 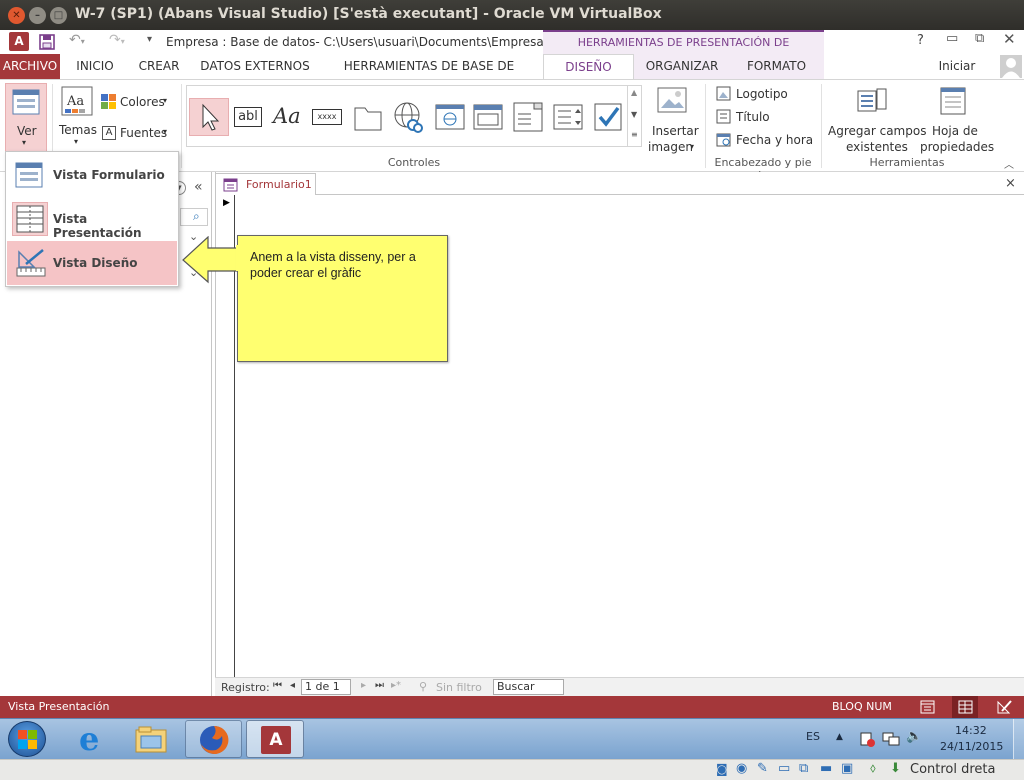 What do you see at coordinates (682, 66) in the screenshot?
I see `tab-organizar: ORGANIZAR` at bounding box center [682, 66].